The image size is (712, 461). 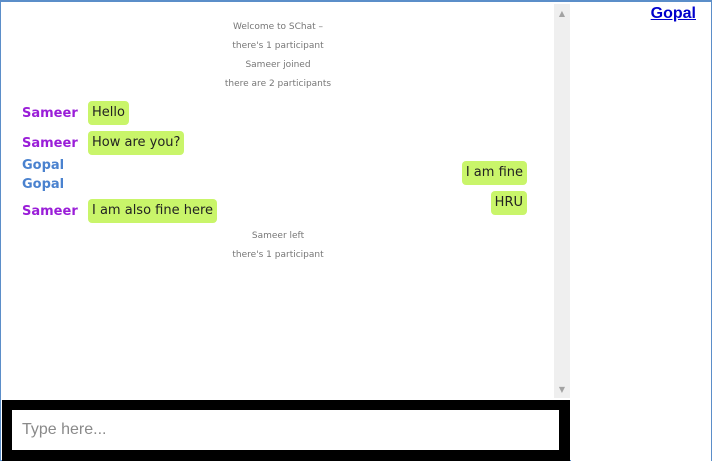 What do you see at coordinates (494, 173) in the screenshot?
I see `message-bubble: I am fine` at bounding box center [494, 173].